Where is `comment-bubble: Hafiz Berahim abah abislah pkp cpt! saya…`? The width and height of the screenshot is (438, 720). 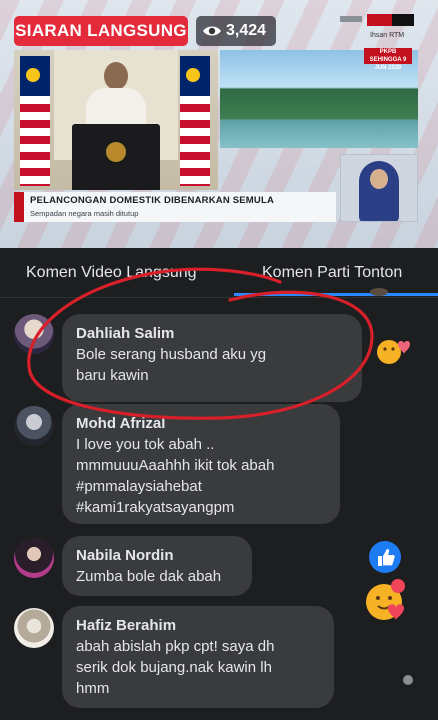
comment-bubble: Hafiz Berahim abah abislah pkp cpt! saya… is located at coordinates (198, 657).